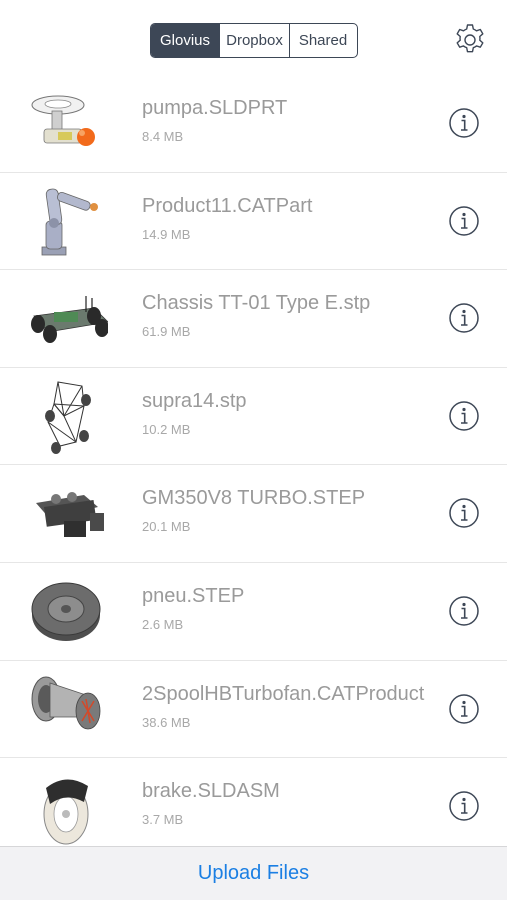 The width and height of the screenshot is (507, 900). I want to click on file-row: GM350V8 TURBO.STEP 20.1 MB, so click(253, 514).